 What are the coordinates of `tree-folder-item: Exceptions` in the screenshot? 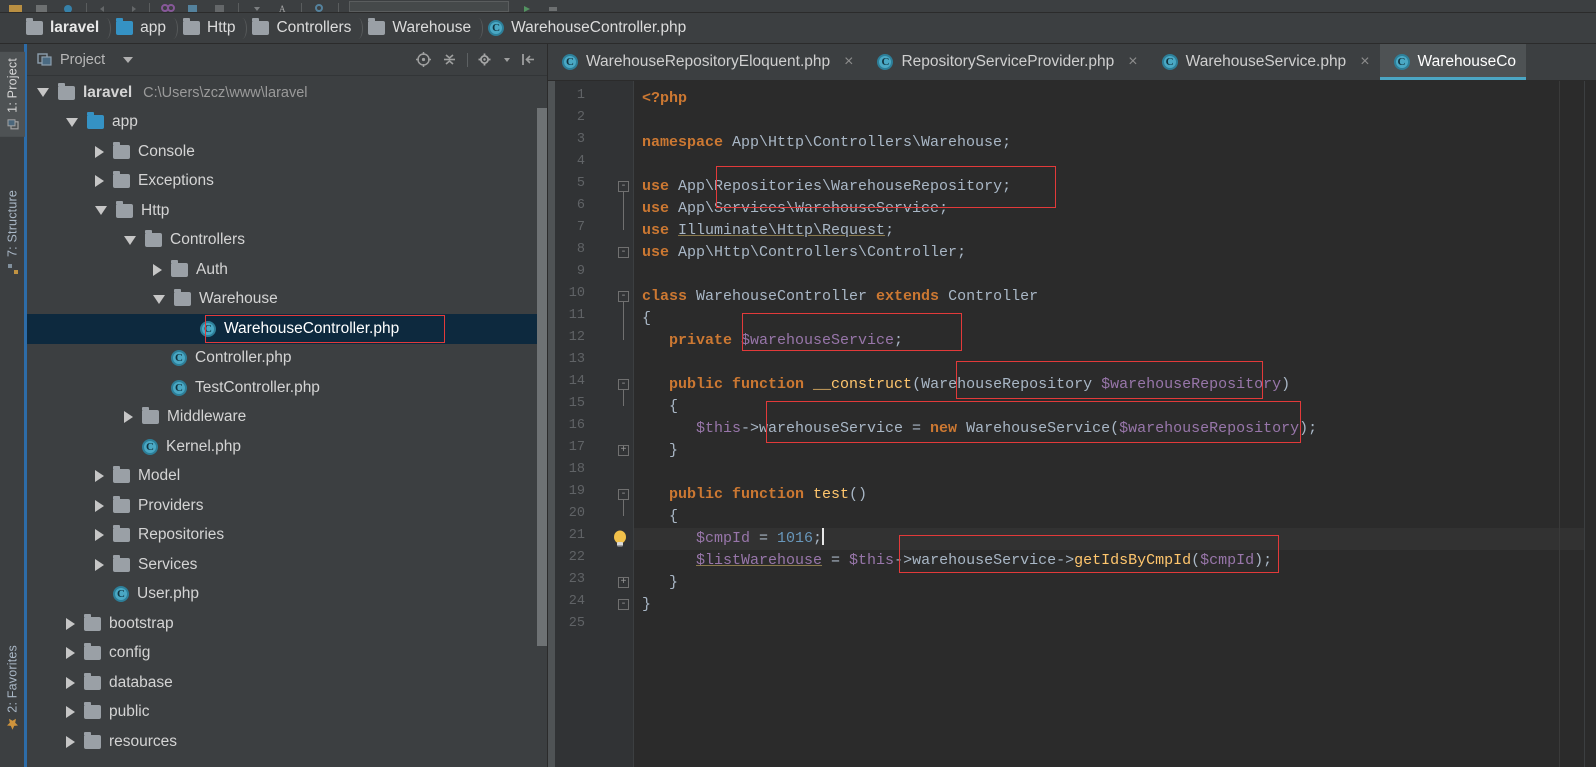 It's located at (287, 182).